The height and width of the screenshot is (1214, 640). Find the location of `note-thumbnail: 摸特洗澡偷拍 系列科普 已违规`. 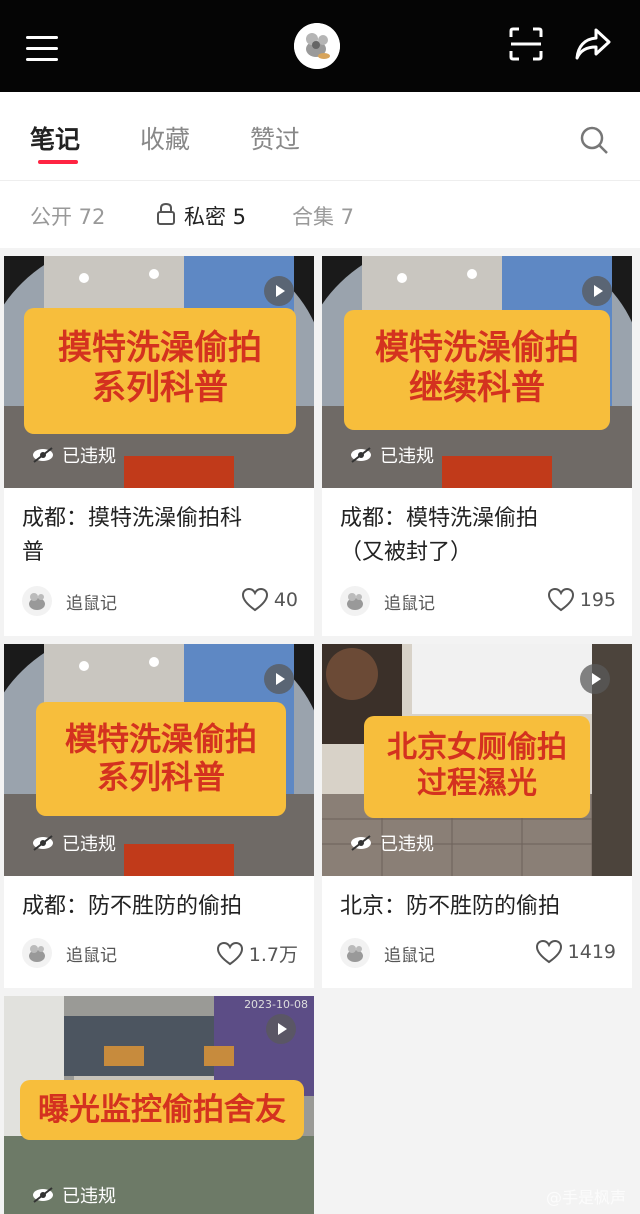

note-thumbnail: 摸特洗澡偷拍 系列科普 已违规 is located at coordinates (159, 372).